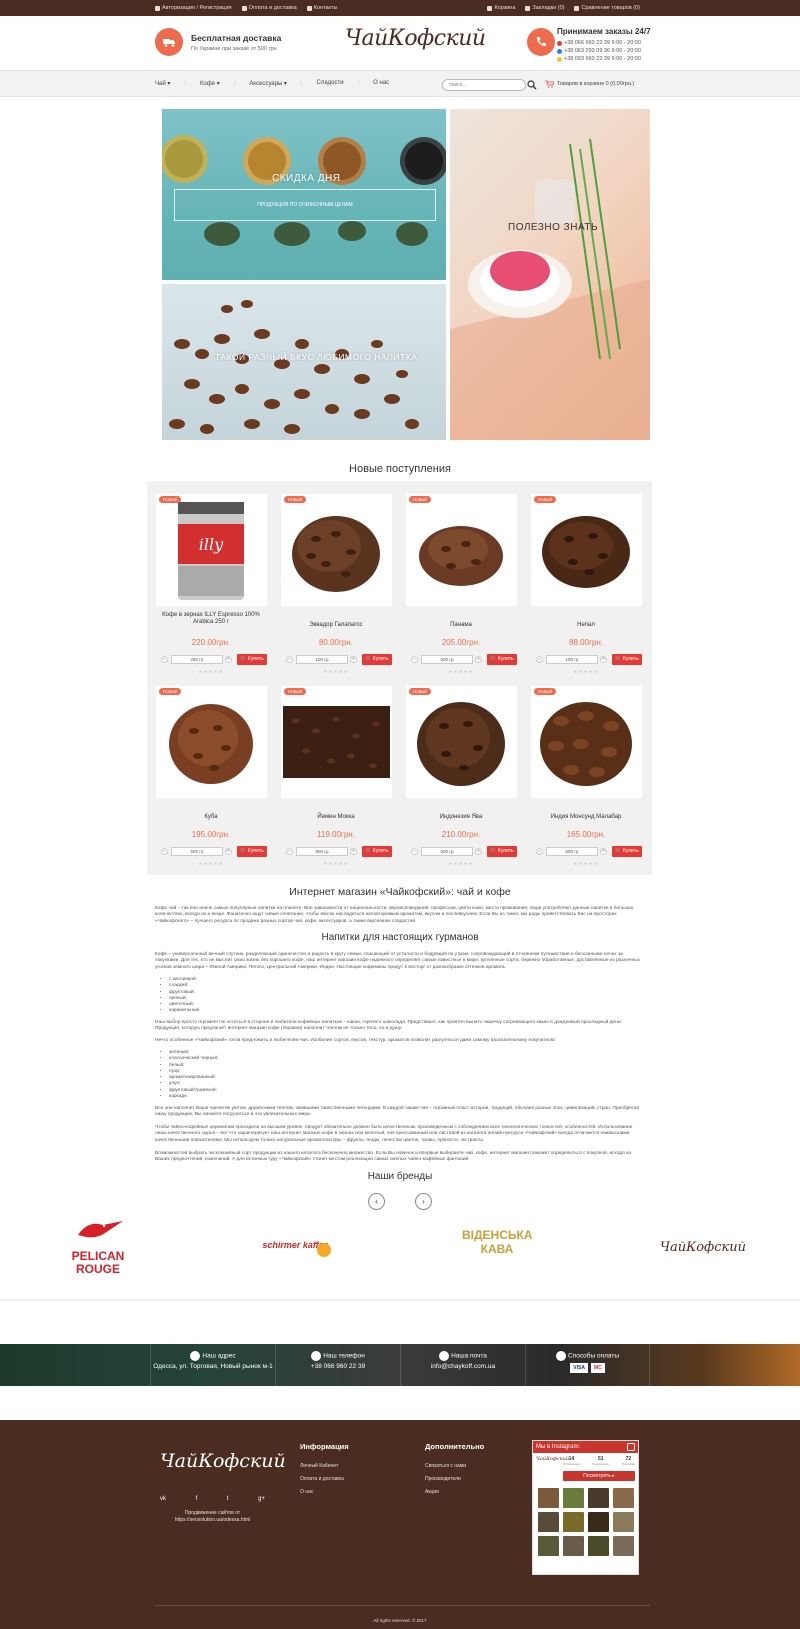 This screenshot has height=1629, width=800. I want to click on vk-icon: vk, so click(163, 1499).